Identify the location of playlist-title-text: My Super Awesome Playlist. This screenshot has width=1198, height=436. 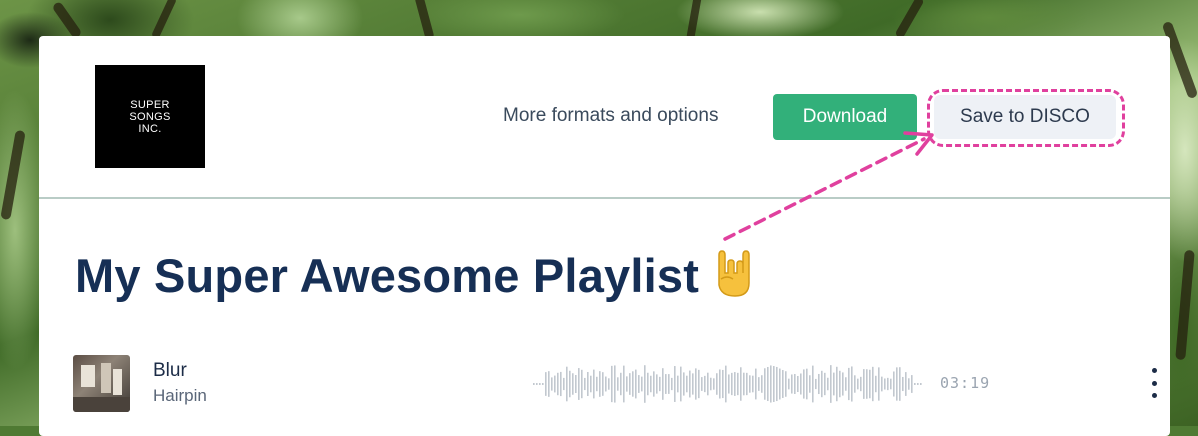
(387, 275).